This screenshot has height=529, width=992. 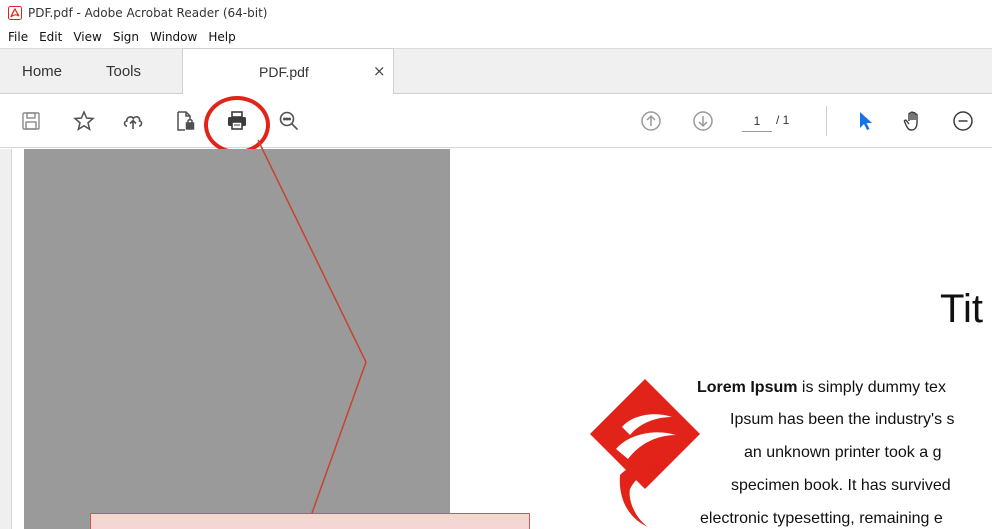 I want to click on page-up-icon, so click(x=651, y=121).